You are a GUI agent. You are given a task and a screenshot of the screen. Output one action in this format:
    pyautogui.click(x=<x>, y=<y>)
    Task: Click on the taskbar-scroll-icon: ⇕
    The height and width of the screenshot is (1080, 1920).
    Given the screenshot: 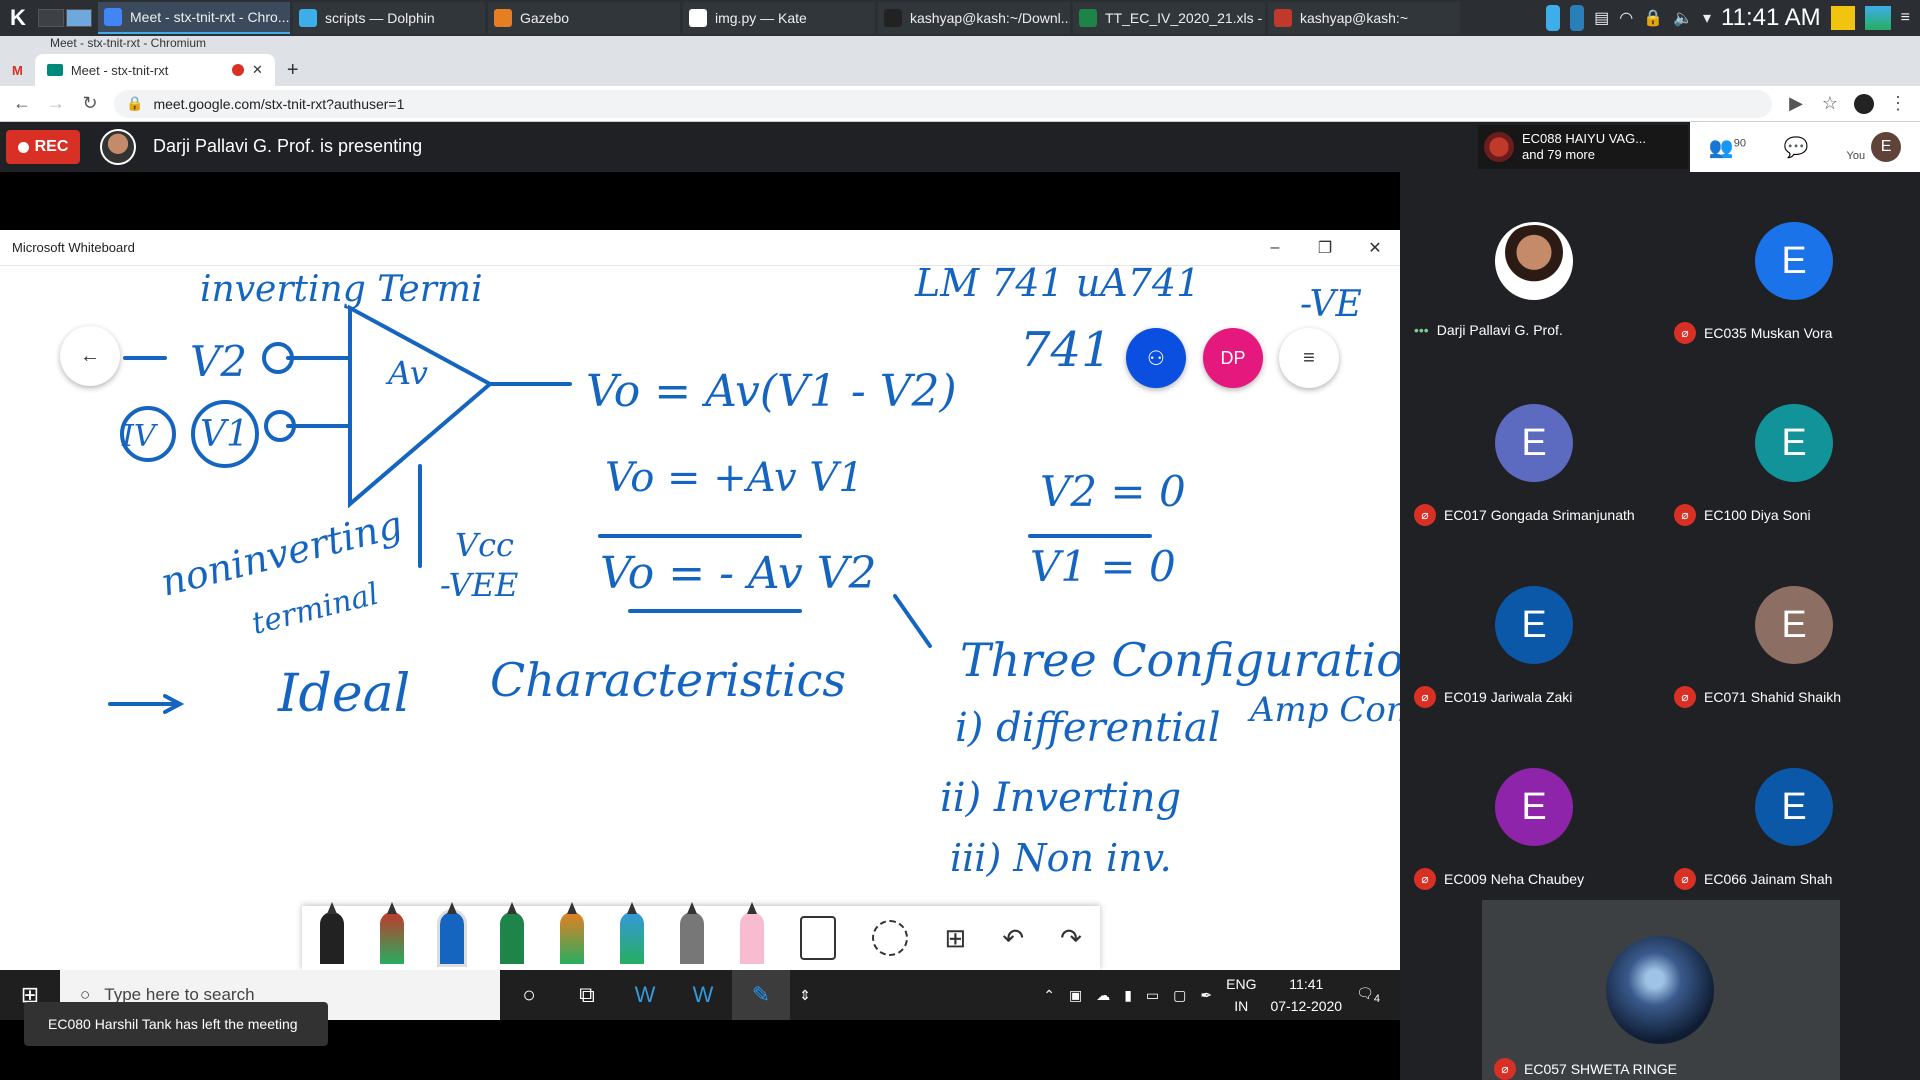 What is the action you would take?
    pyautogui.click(x=805, y=995)
    